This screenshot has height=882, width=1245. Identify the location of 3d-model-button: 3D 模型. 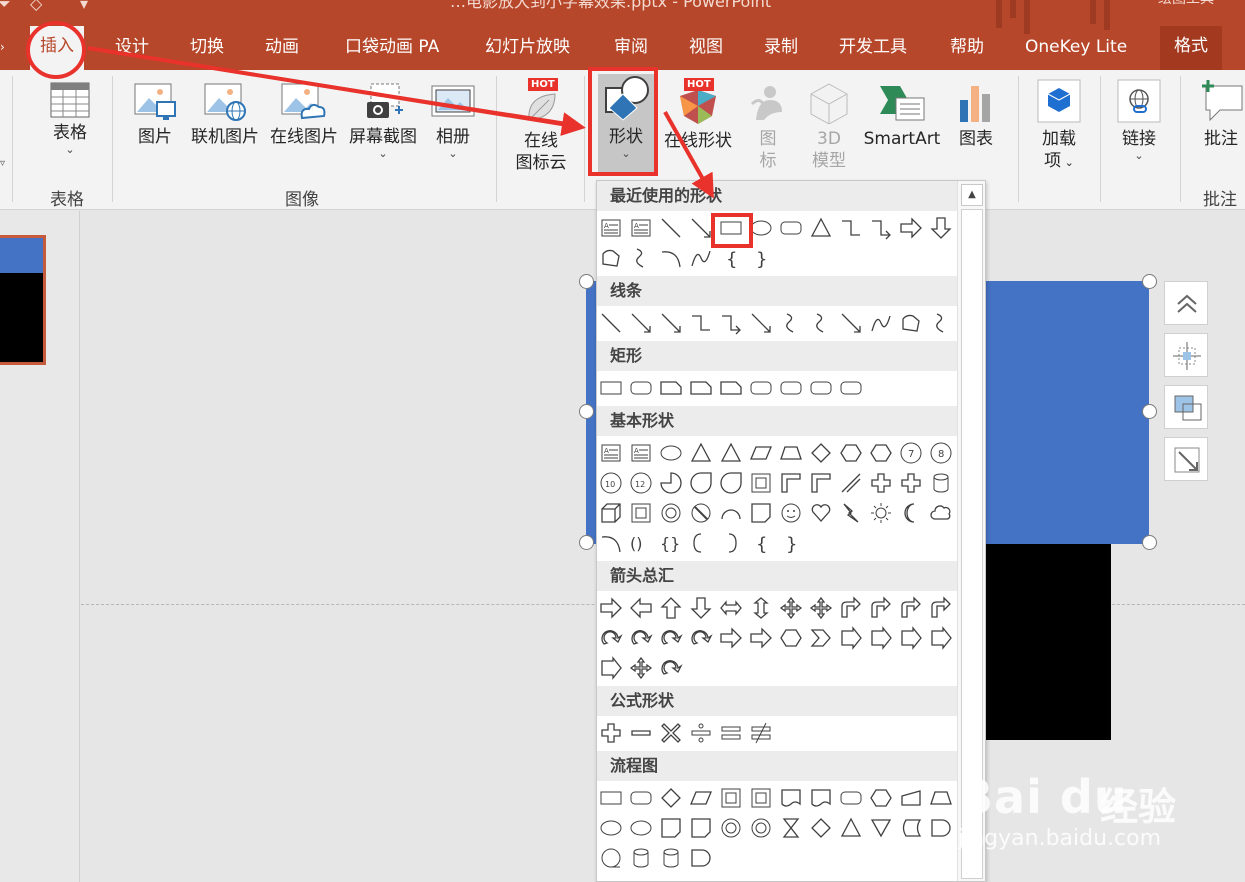
(829, 127).